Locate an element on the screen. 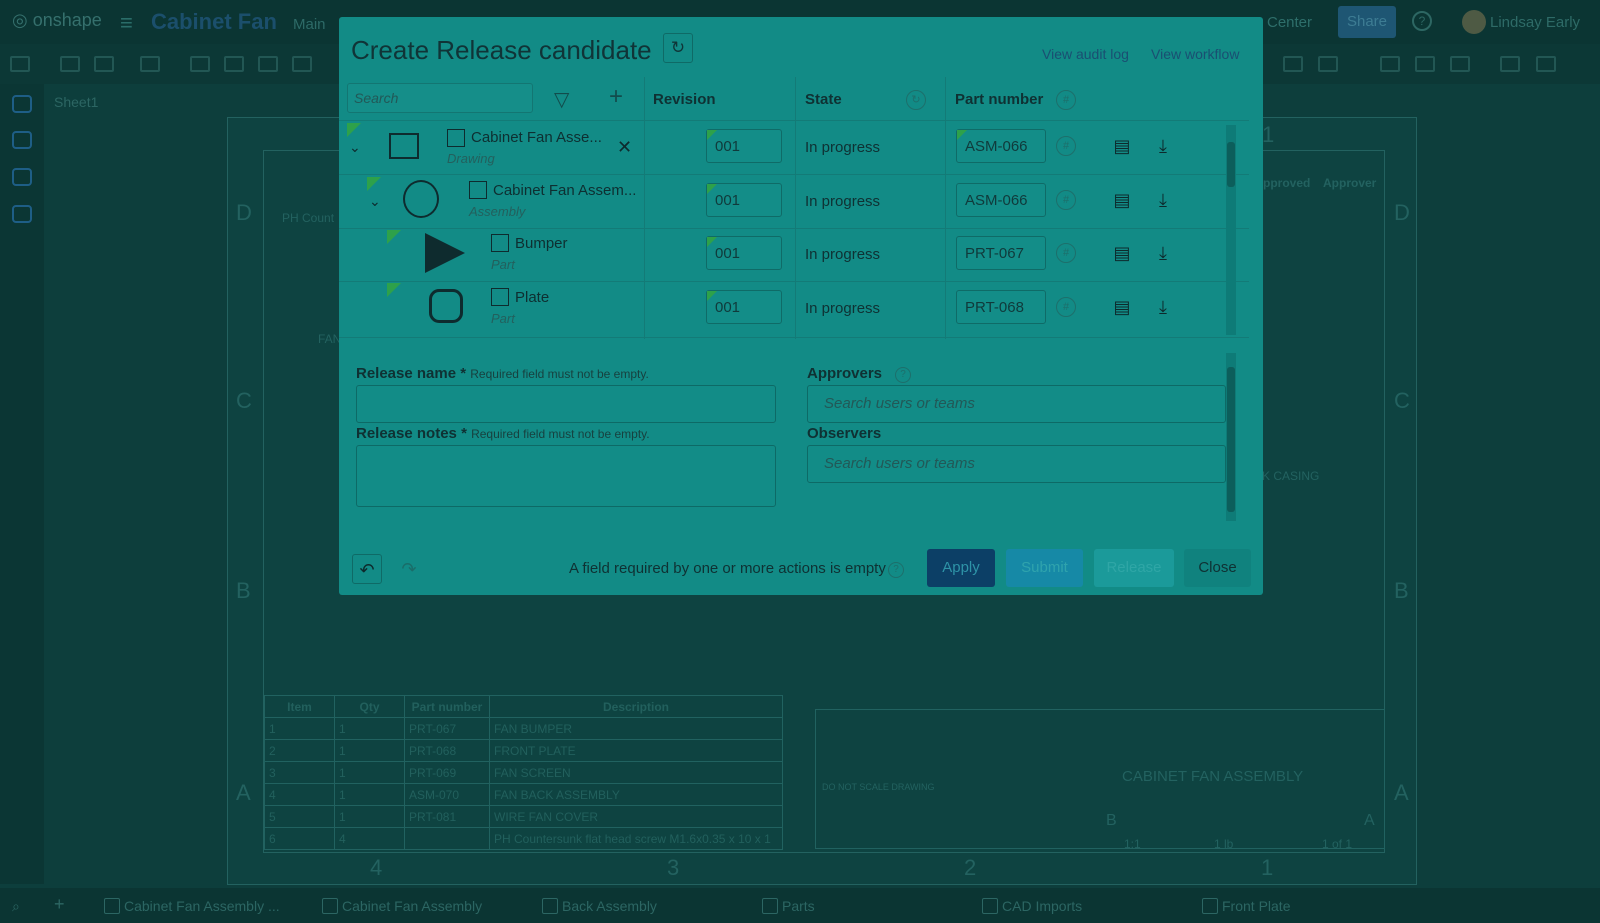 This screenshot has width=1600, height=923. observers-input: Search users or teams is located at coordinates (1016, 464).